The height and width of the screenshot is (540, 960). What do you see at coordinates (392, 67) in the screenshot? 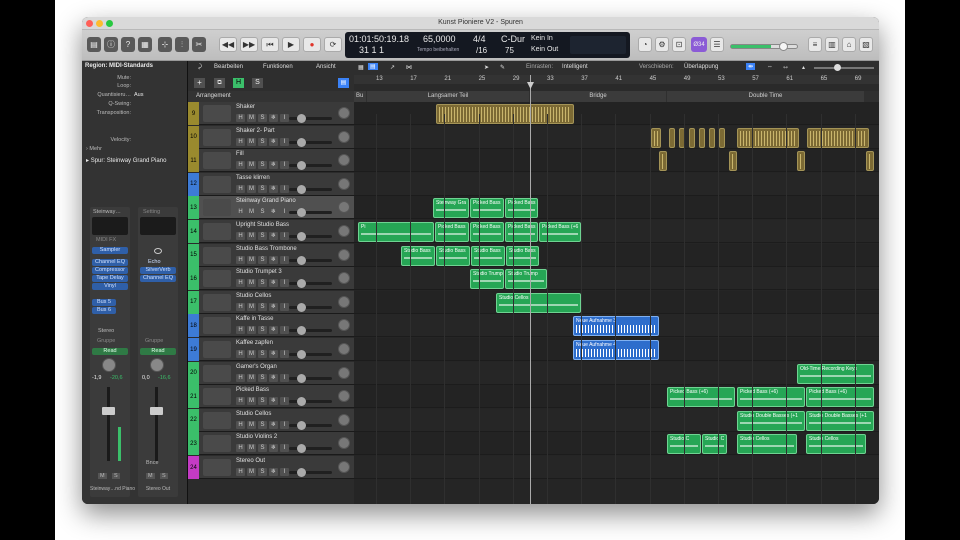
I see `automation-icon: ↗` at bounding box center [392, 67].